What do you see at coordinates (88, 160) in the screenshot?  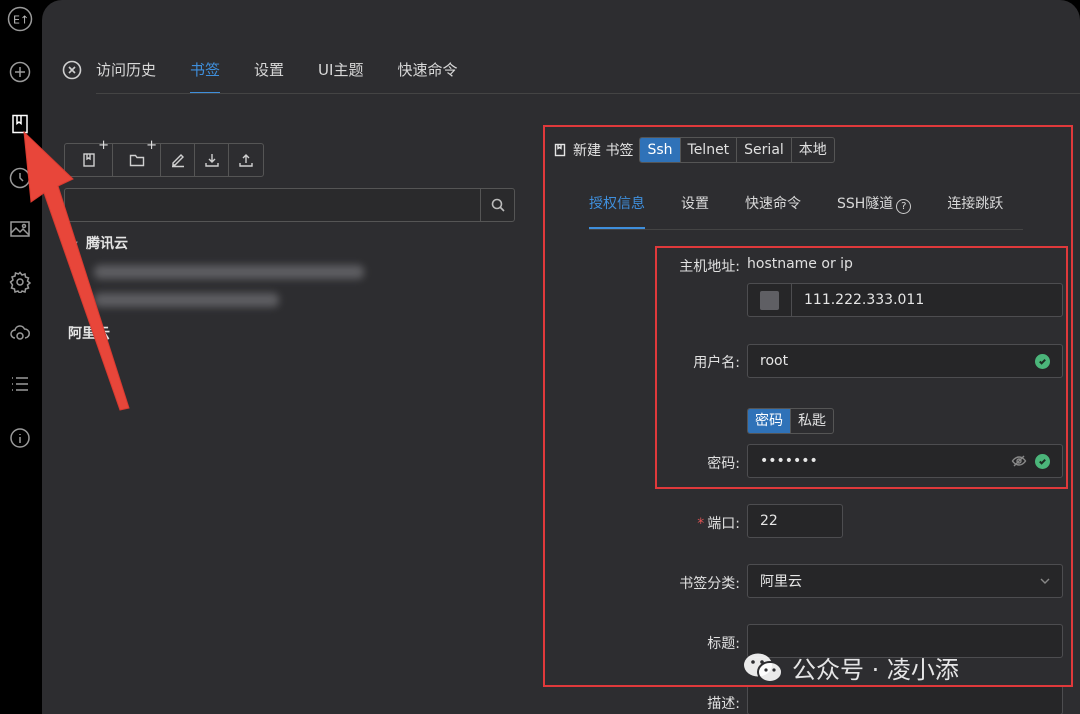 I see `bookmark-add-icon` at bounding box center [88, 160].